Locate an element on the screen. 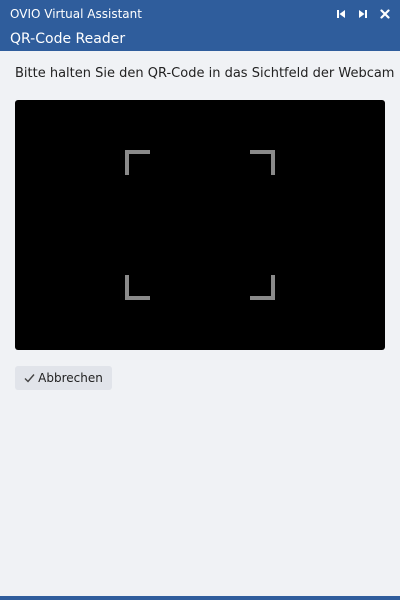 This screenshot has height=600, width=400. page-title: QR-Code Reader is located at coordinates (68, 39).